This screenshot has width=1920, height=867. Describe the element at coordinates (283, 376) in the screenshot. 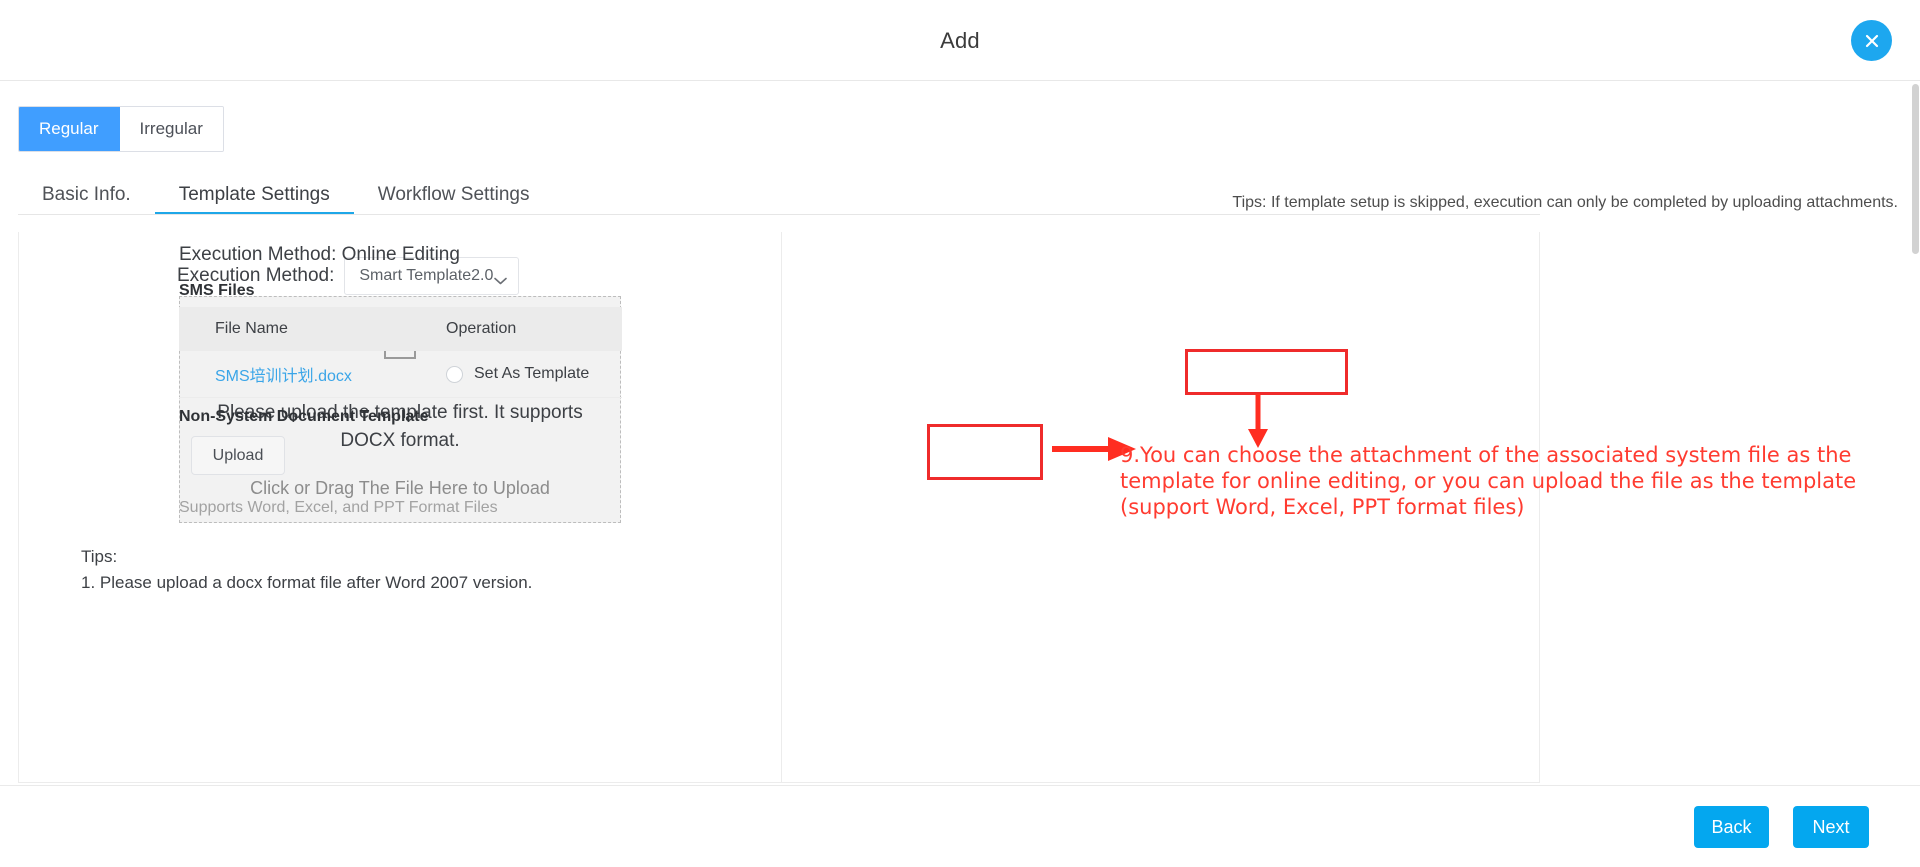

I see `file-name-link: SMS培训计划.docx` at that location.